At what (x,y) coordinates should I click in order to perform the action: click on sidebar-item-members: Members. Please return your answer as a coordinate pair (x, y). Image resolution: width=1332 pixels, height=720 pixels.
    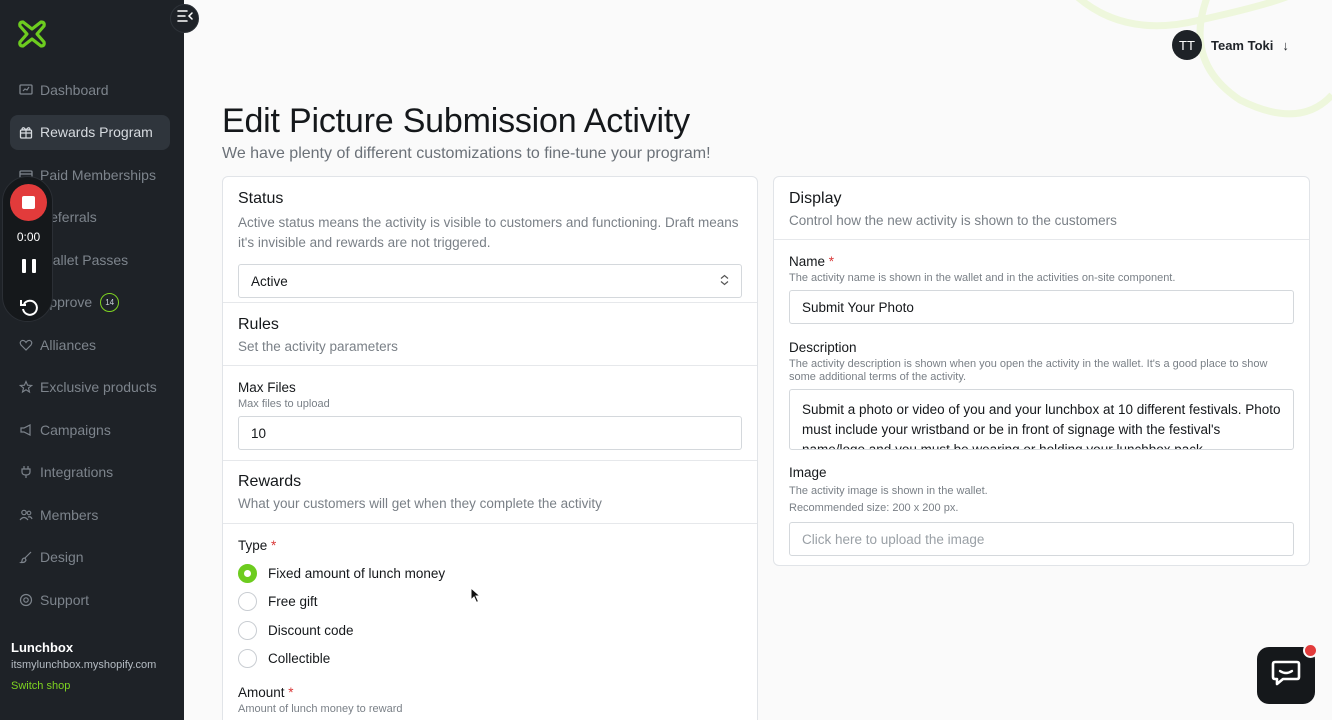
    Looking at the image, I should click on (90, 514).